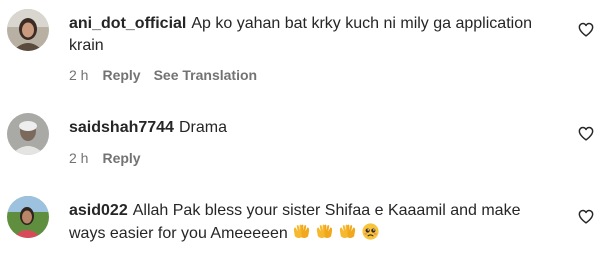 Image resolution: width=605 pixels, height=254 pixels. Describe the element at coordinates (313, 128) in the screenshot. I see `comment-text: saidshah7744 Drama` at that location.